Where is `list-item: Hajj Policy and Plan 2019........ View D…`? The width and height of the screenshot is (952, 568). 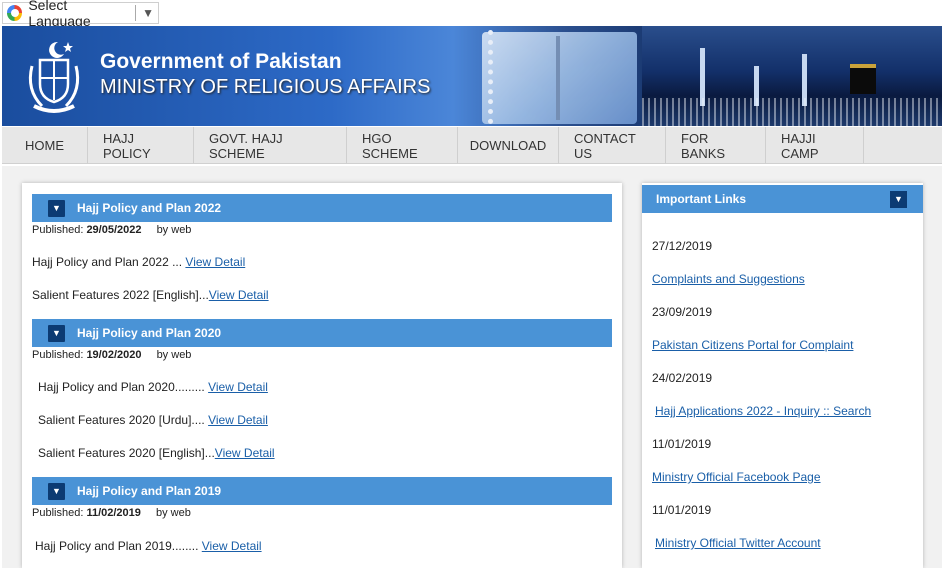 list-item: Hajj Policy and Plan 2019........ View D… is located at coordinates (148, 546).